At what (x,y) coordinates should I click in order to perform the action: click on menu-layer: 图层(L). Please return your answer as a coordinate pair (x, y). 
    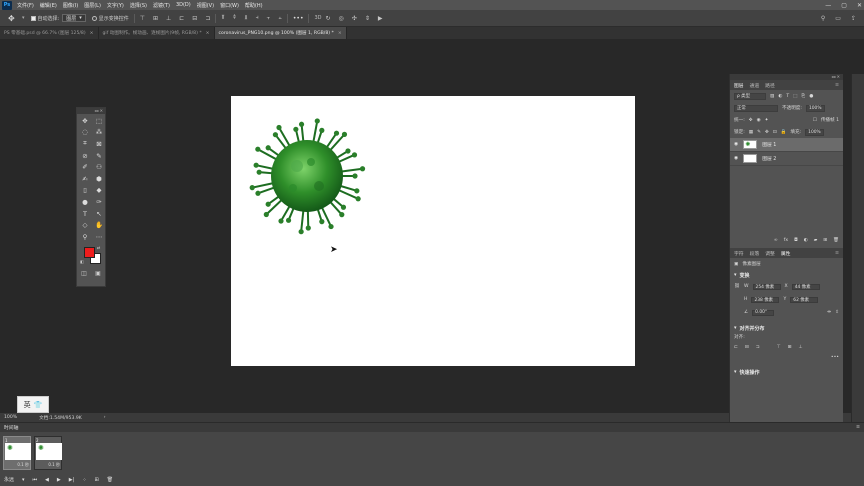
    Looking at the image, I should click on (92, 5).